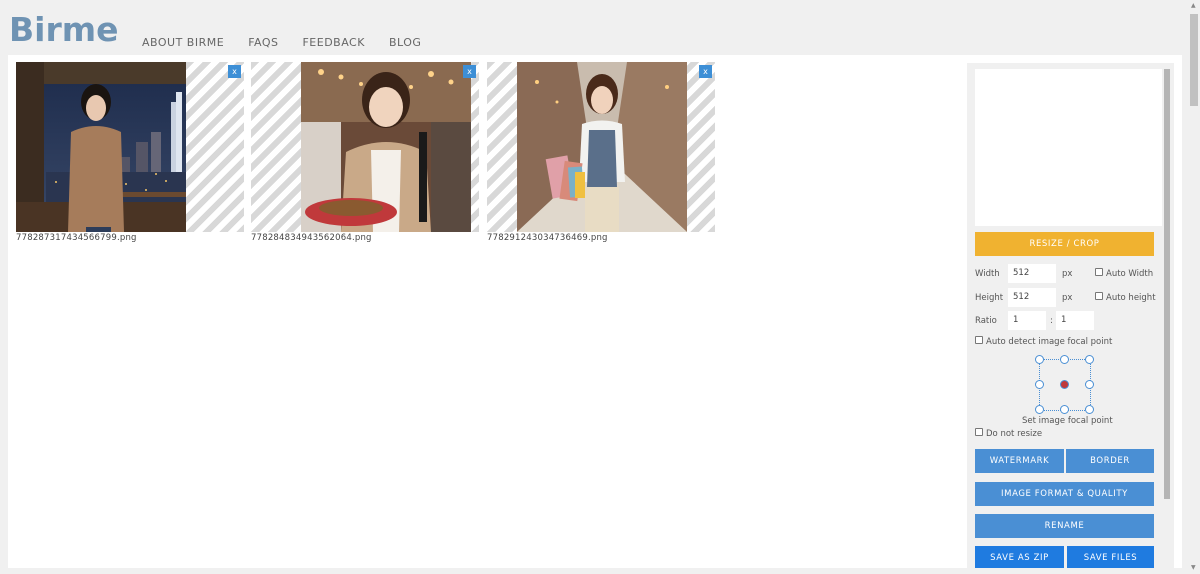 The height and width of the screenshot is (574, 1200). What do you see at coordinates (1064, 244) in the screenshot?
I see `resize-crop-button: RESIZE / CROP` at bounding box center [1064, 244].